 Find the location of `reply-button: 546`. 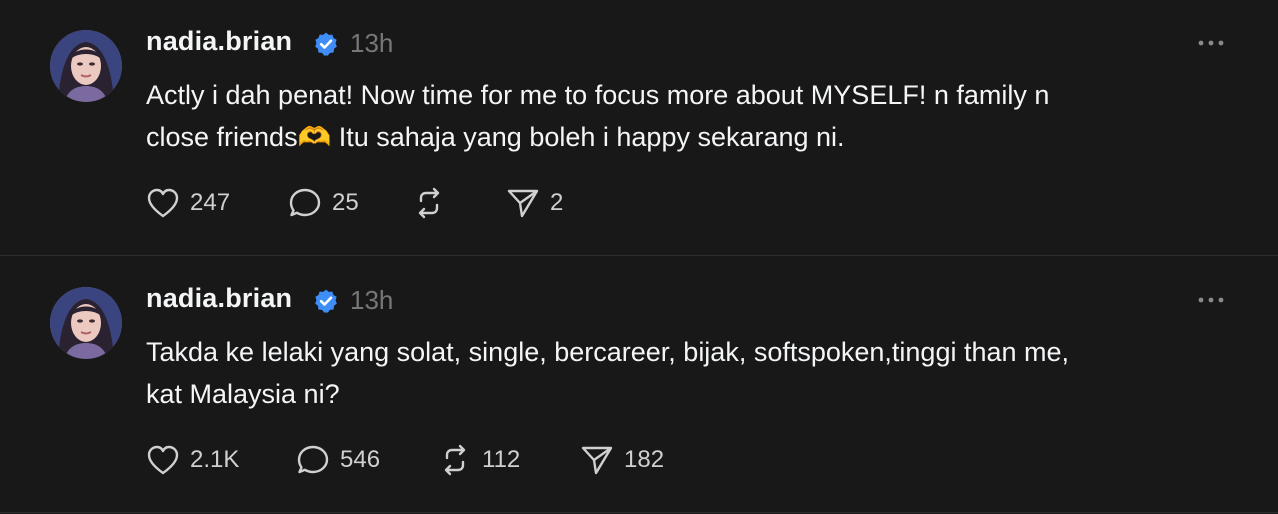

reply-button: 546 is located at coordinates (338, 460).